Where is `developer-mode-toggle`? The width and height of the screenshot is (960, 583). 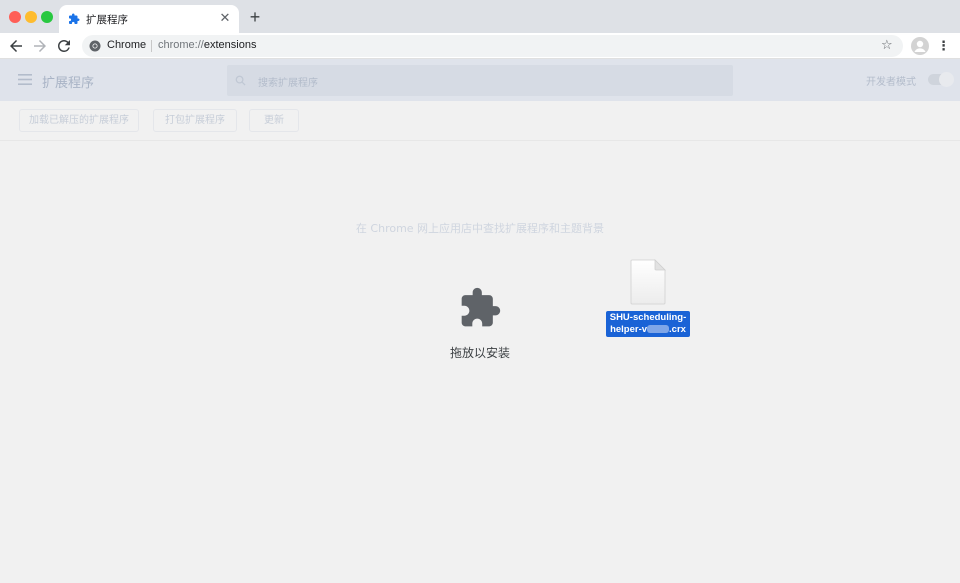
developer-mode-toggle is located at coordinates (941, 79).